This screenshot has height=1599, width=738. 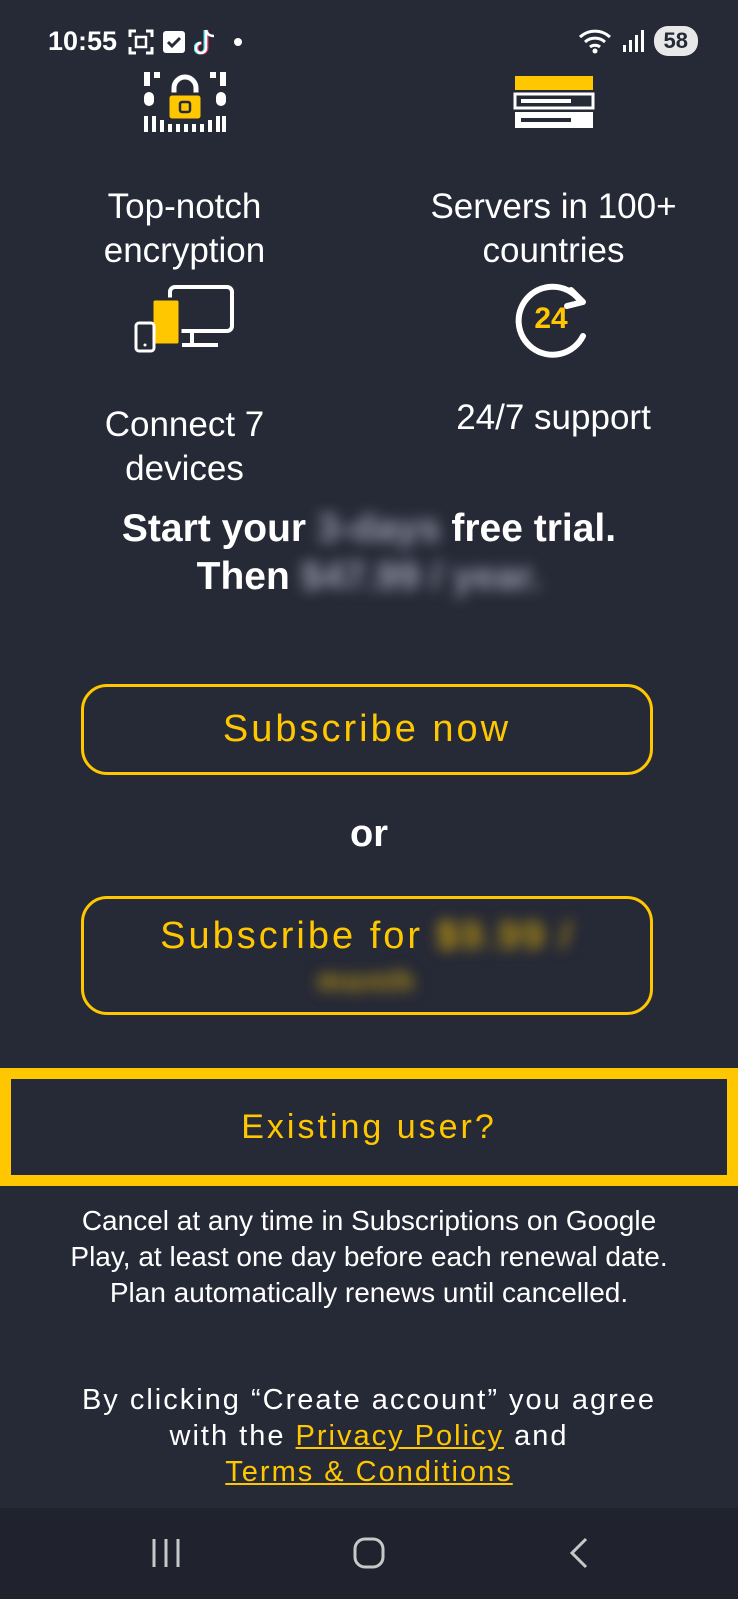 What do you see at coordinates (238, 42) in the screenshot?
I see `notification-dot-icon` at bounding box center [238, 42].